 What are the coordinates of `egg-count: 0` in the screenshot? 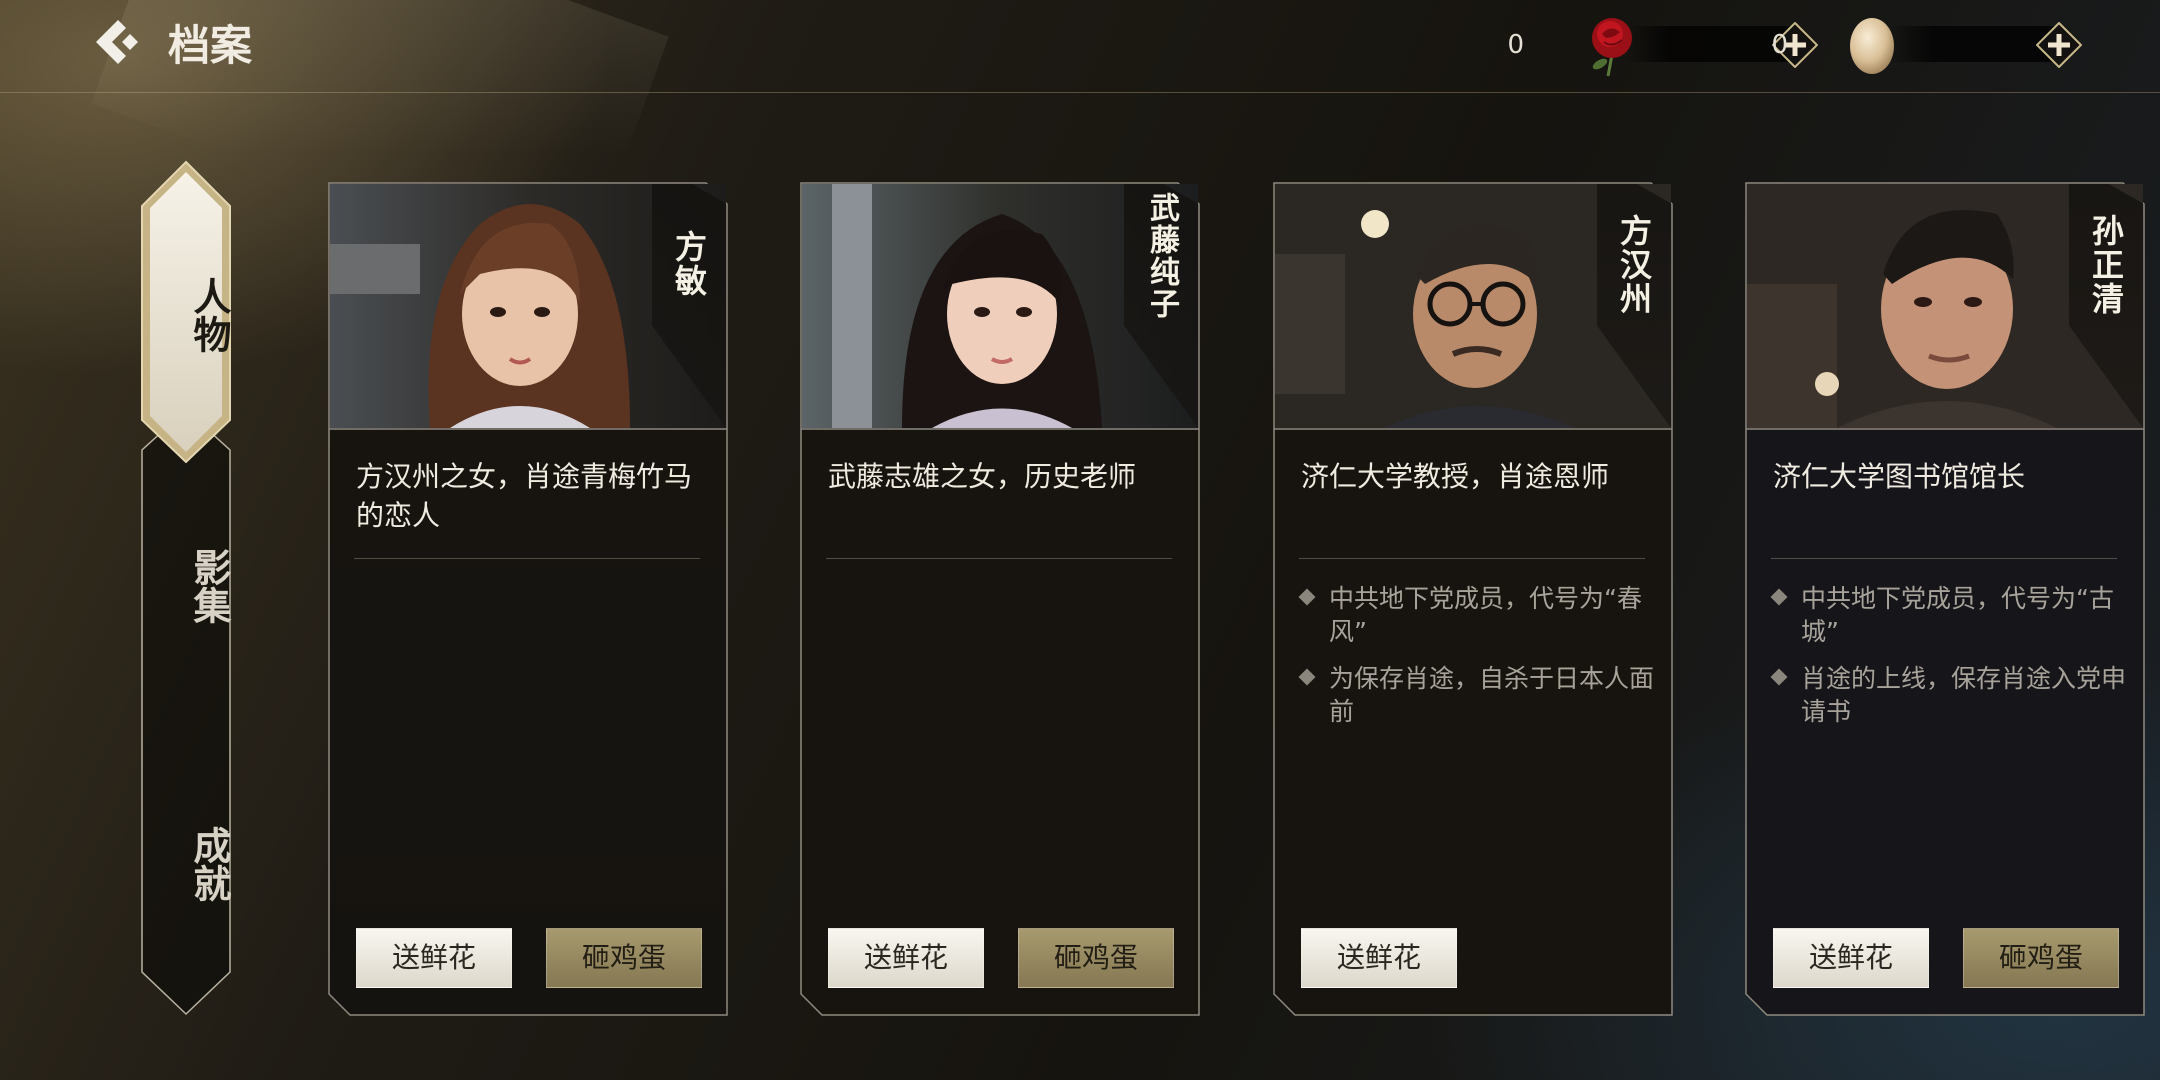 It's located at (1779, 45).